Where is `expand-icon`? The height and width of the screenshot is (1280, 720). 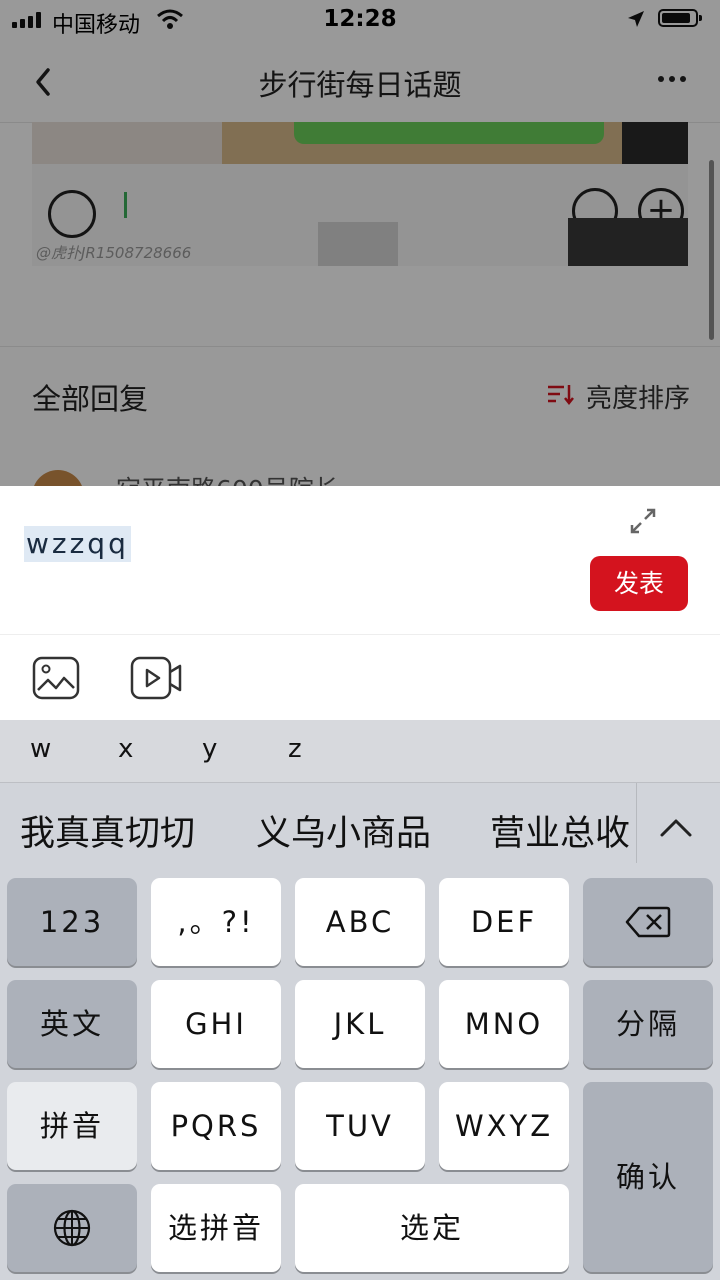 expand-icon is located at coordinates (643, 521).